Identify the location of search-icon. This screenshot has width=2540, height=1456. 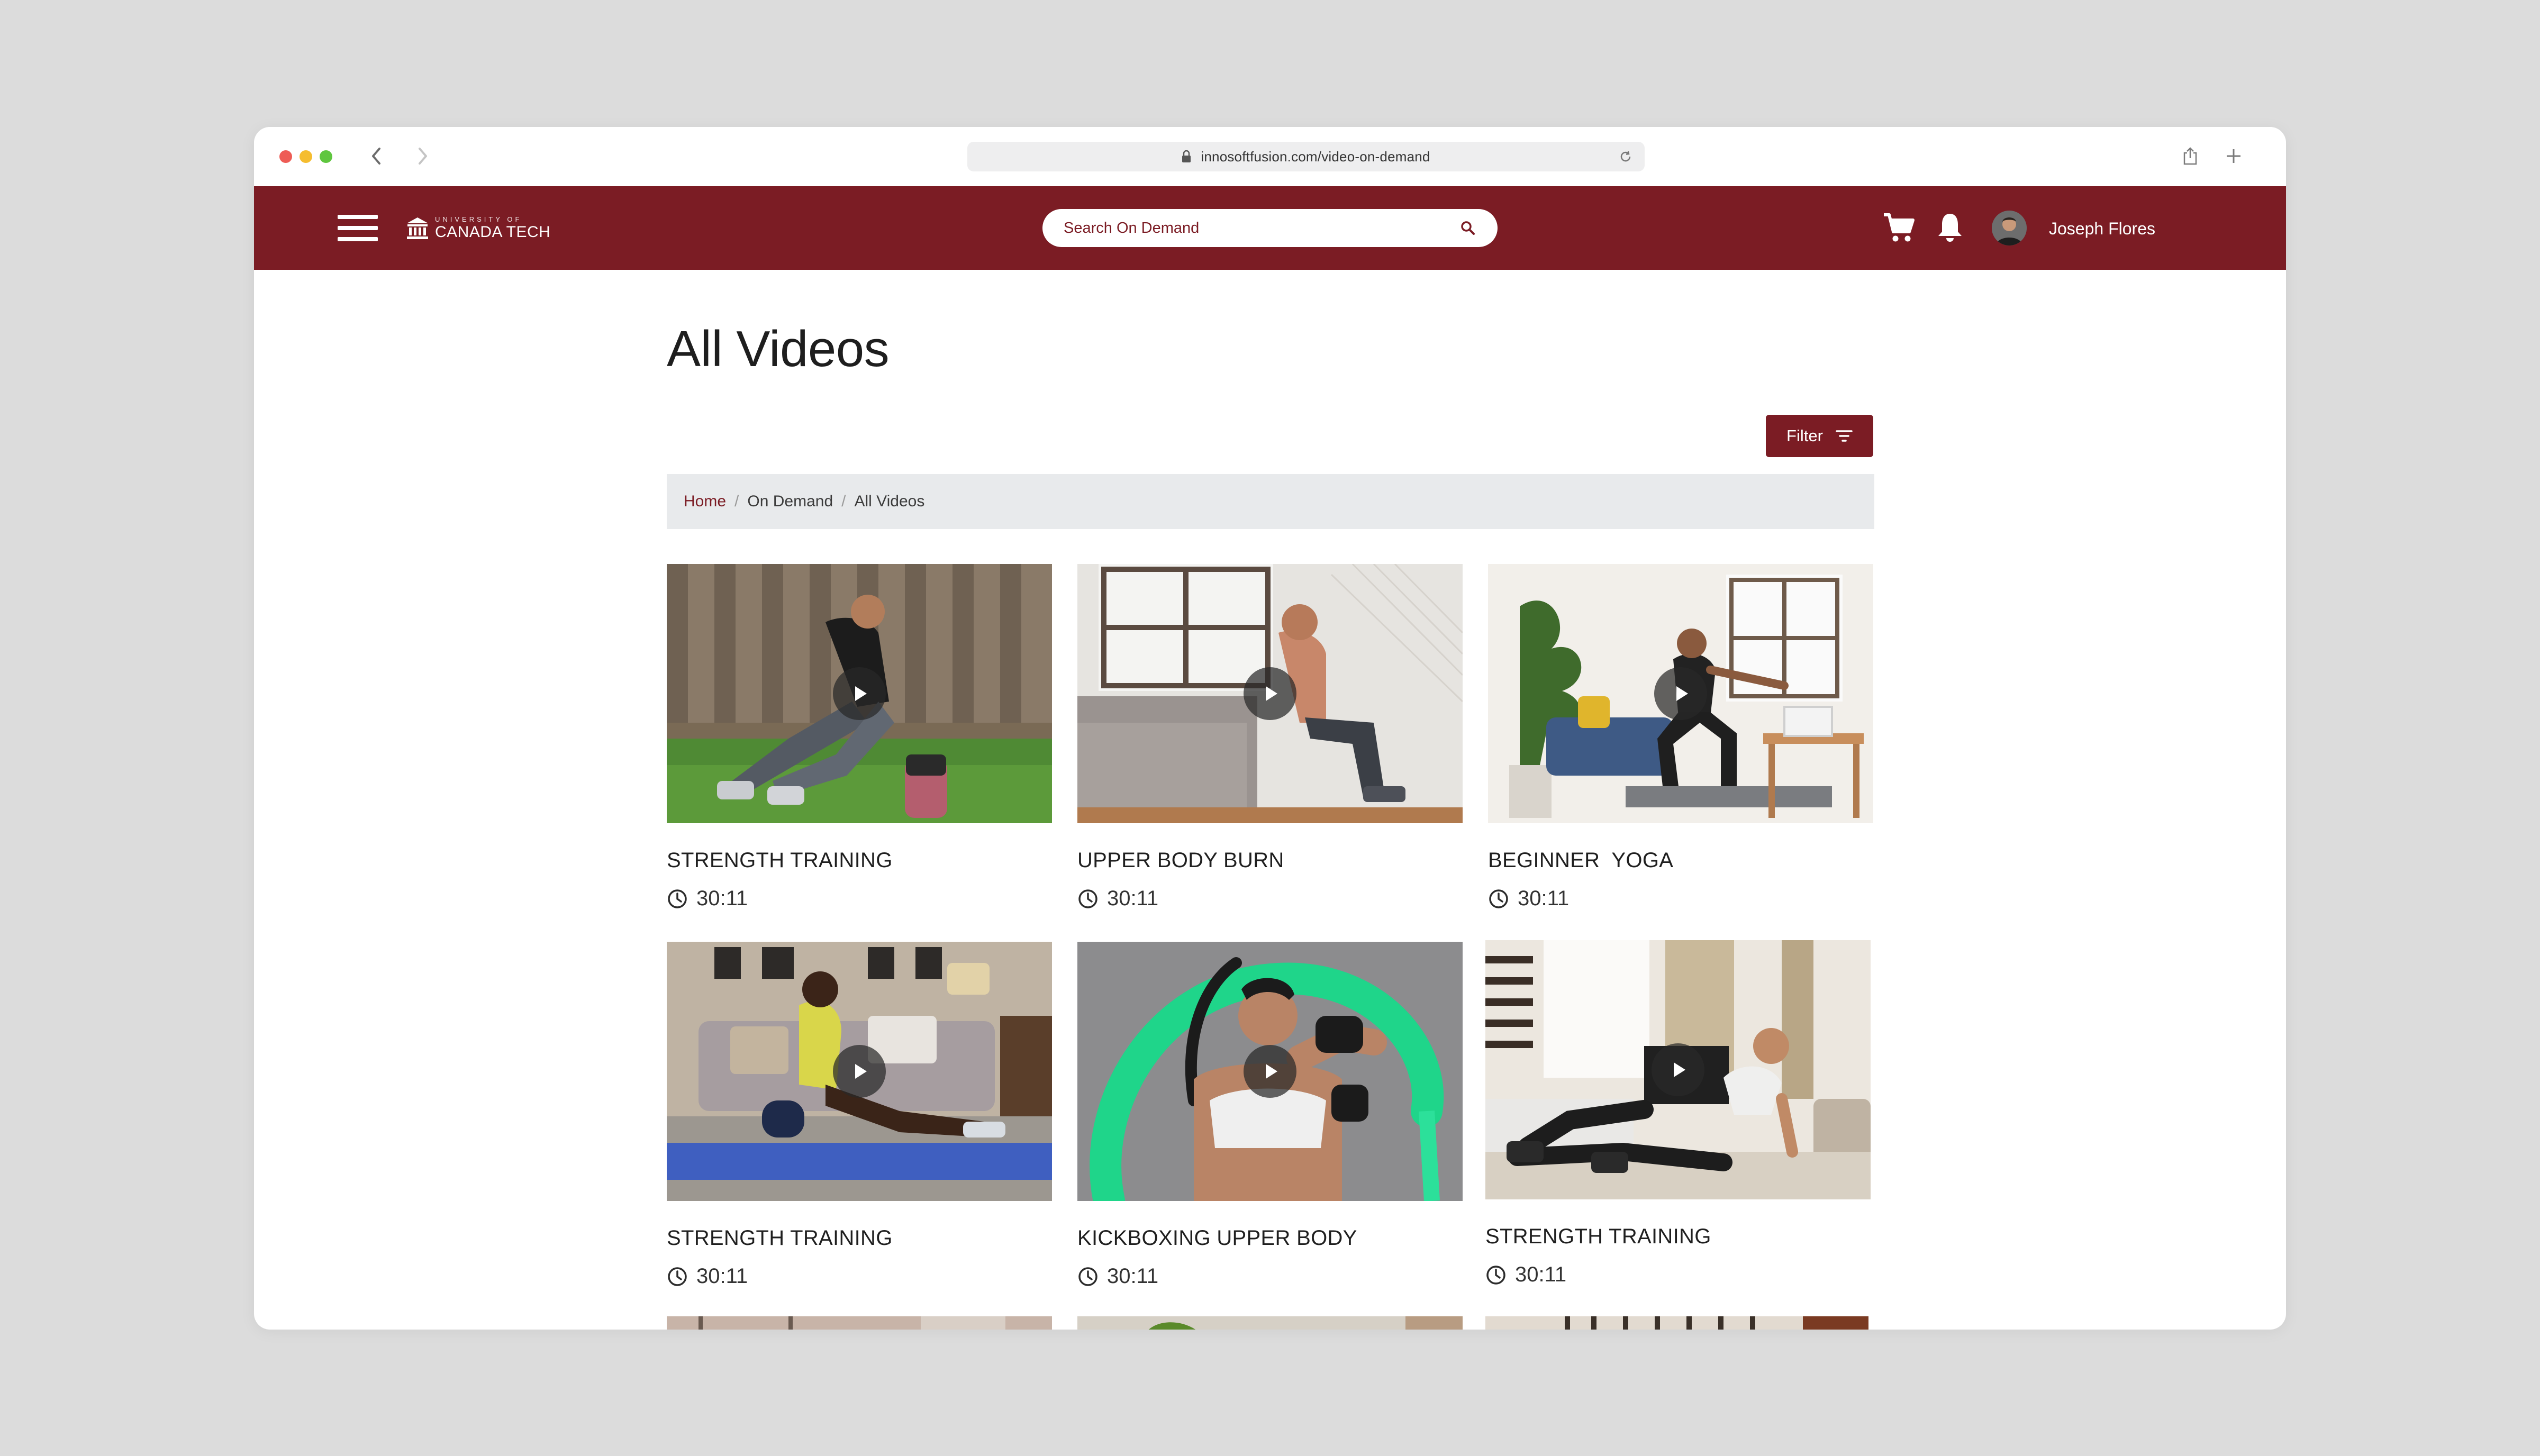
(1467, 228).